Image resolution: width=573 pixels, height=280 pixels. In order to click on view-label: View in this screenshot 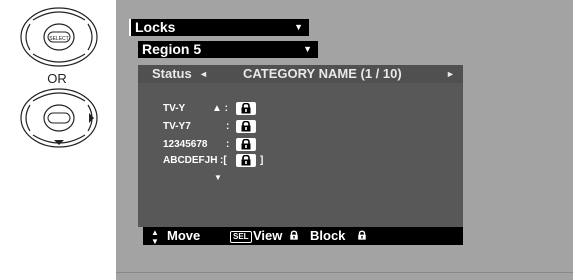, I will do `click(276, 236)`.